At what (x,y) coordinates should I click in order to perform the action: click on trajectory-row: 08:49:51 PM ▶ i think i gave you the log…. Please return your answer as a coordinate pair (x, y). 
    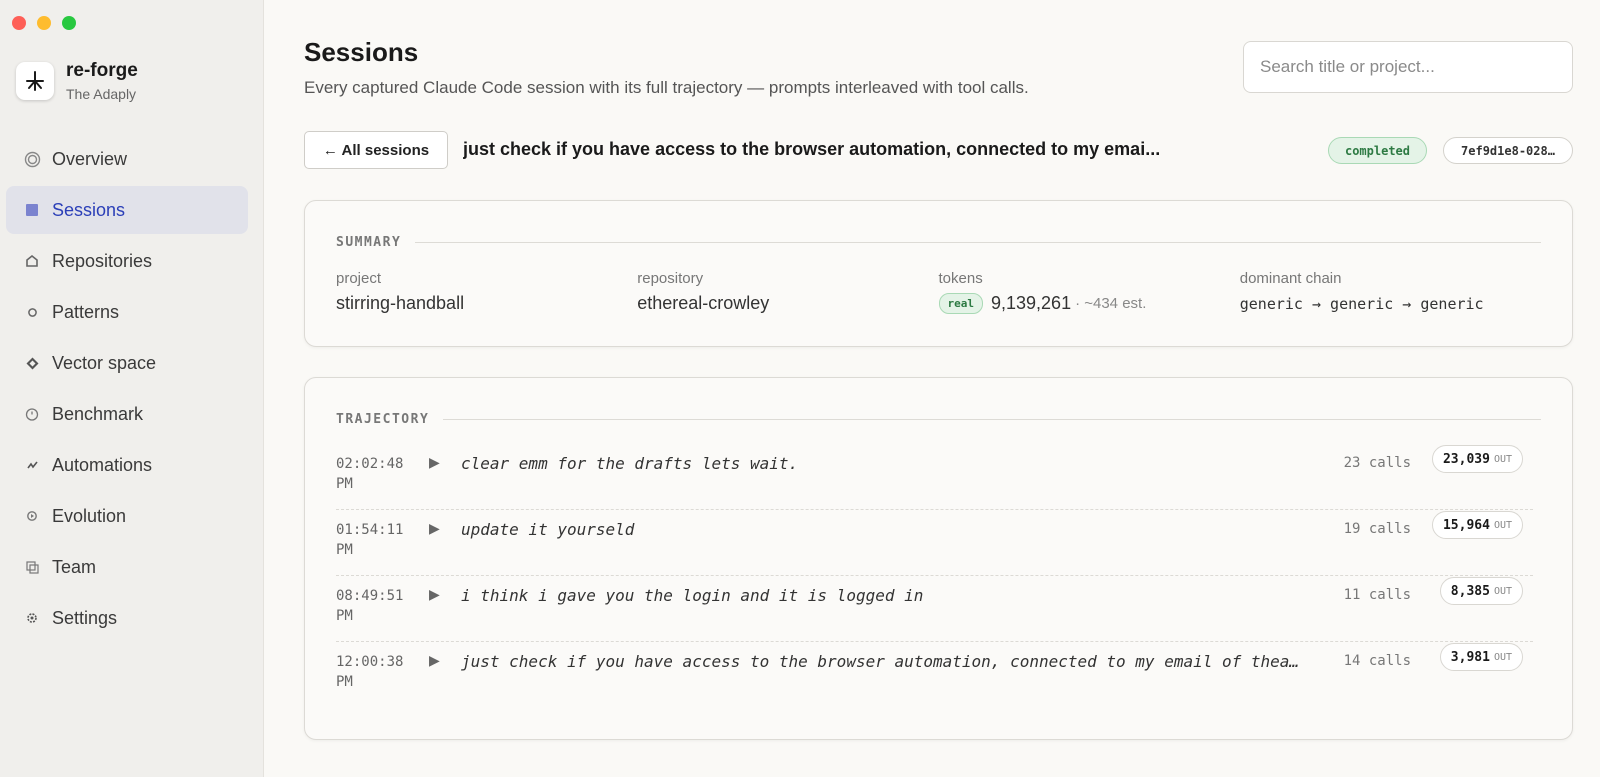
    Looking at the image, I should click on (934, 609).